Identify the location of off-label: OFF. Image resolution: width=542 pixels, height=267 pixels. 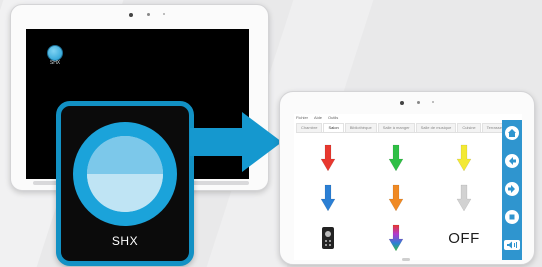
(464, 238).